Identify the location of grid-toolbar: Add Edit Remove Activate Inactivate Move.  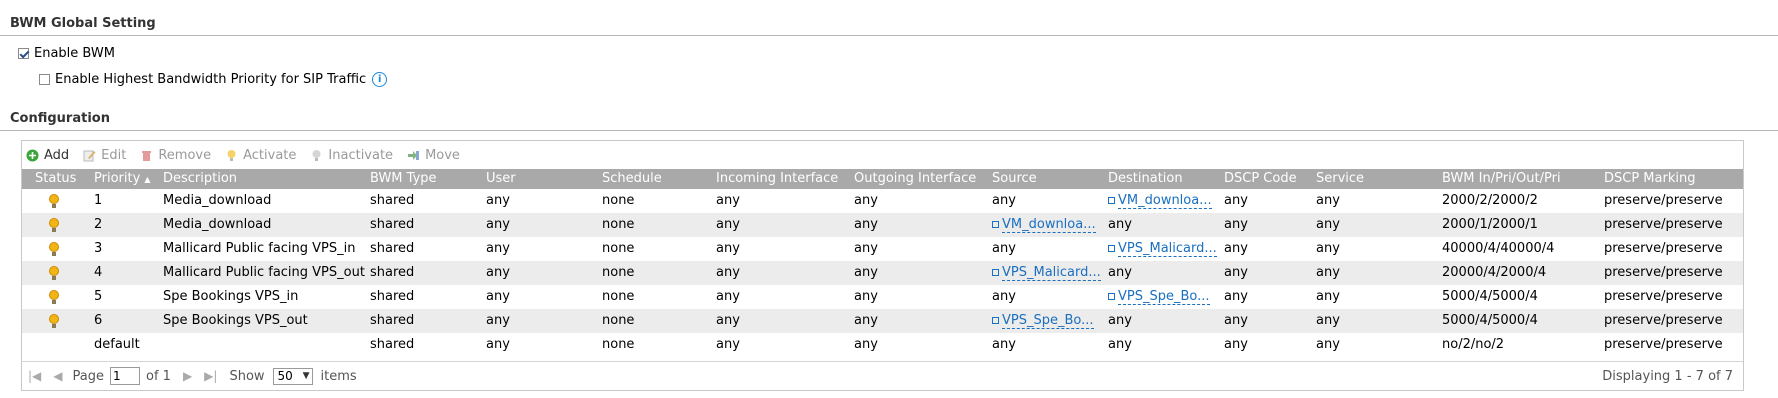
(882, 155).